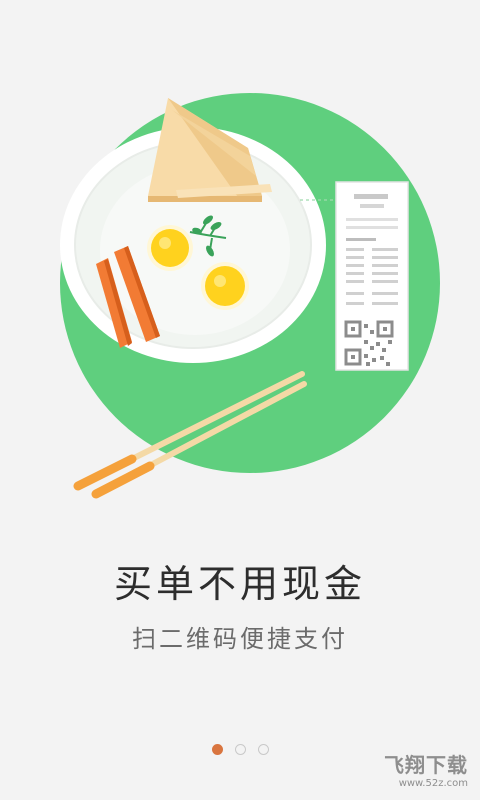 This screenshot has width=480, height=800. I want to click on watermark: 飞翔下载 www.52z.com, so click(426, 772).